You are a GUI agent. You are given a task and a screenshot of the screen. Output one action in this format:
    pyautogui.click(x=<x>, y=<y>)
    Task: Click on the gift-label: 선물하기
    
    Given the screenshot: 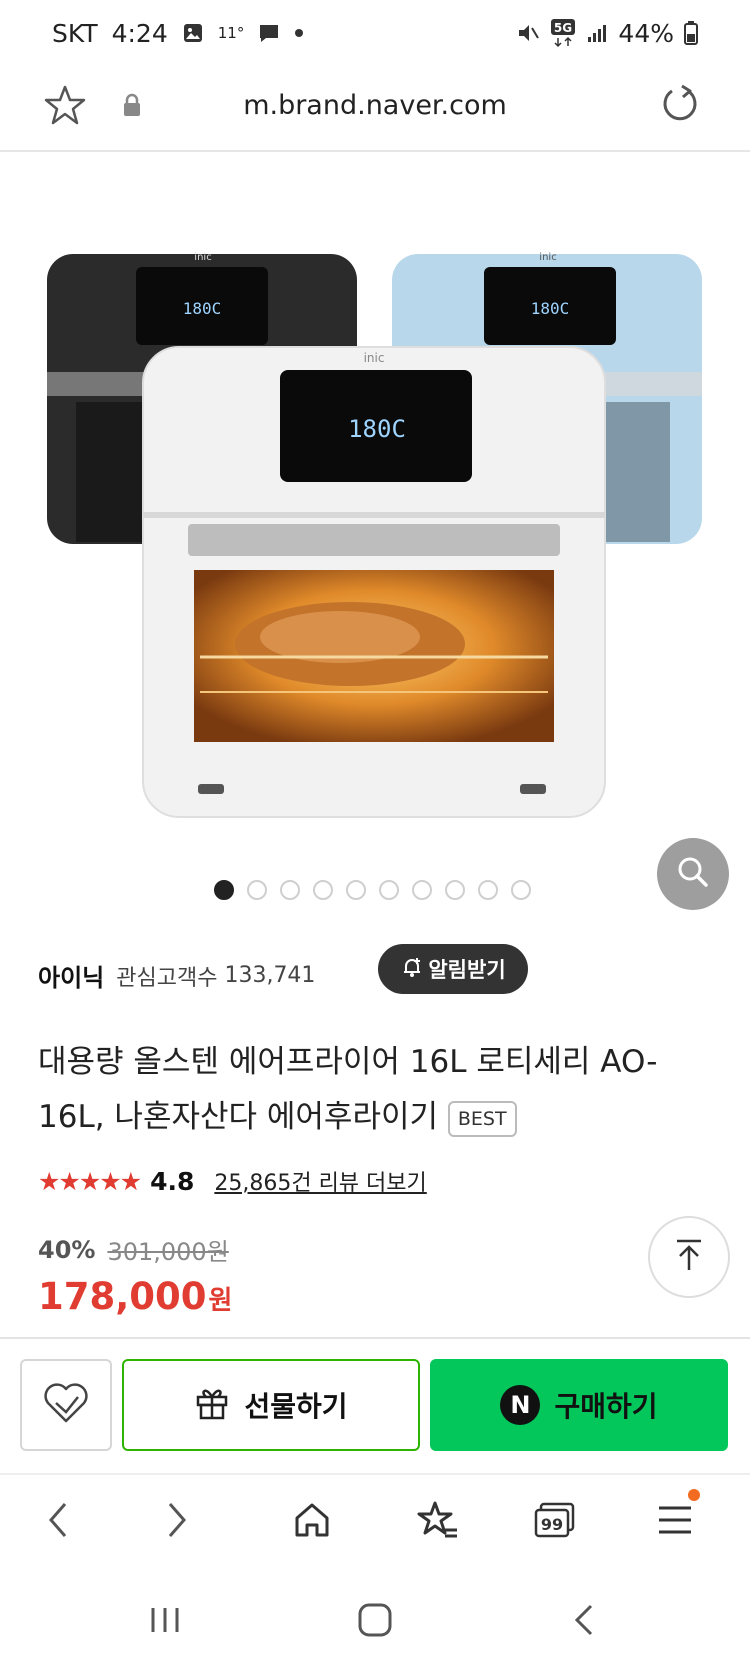 What is the action you would take?
    pyautogui.click(x=296, y=1406)
    